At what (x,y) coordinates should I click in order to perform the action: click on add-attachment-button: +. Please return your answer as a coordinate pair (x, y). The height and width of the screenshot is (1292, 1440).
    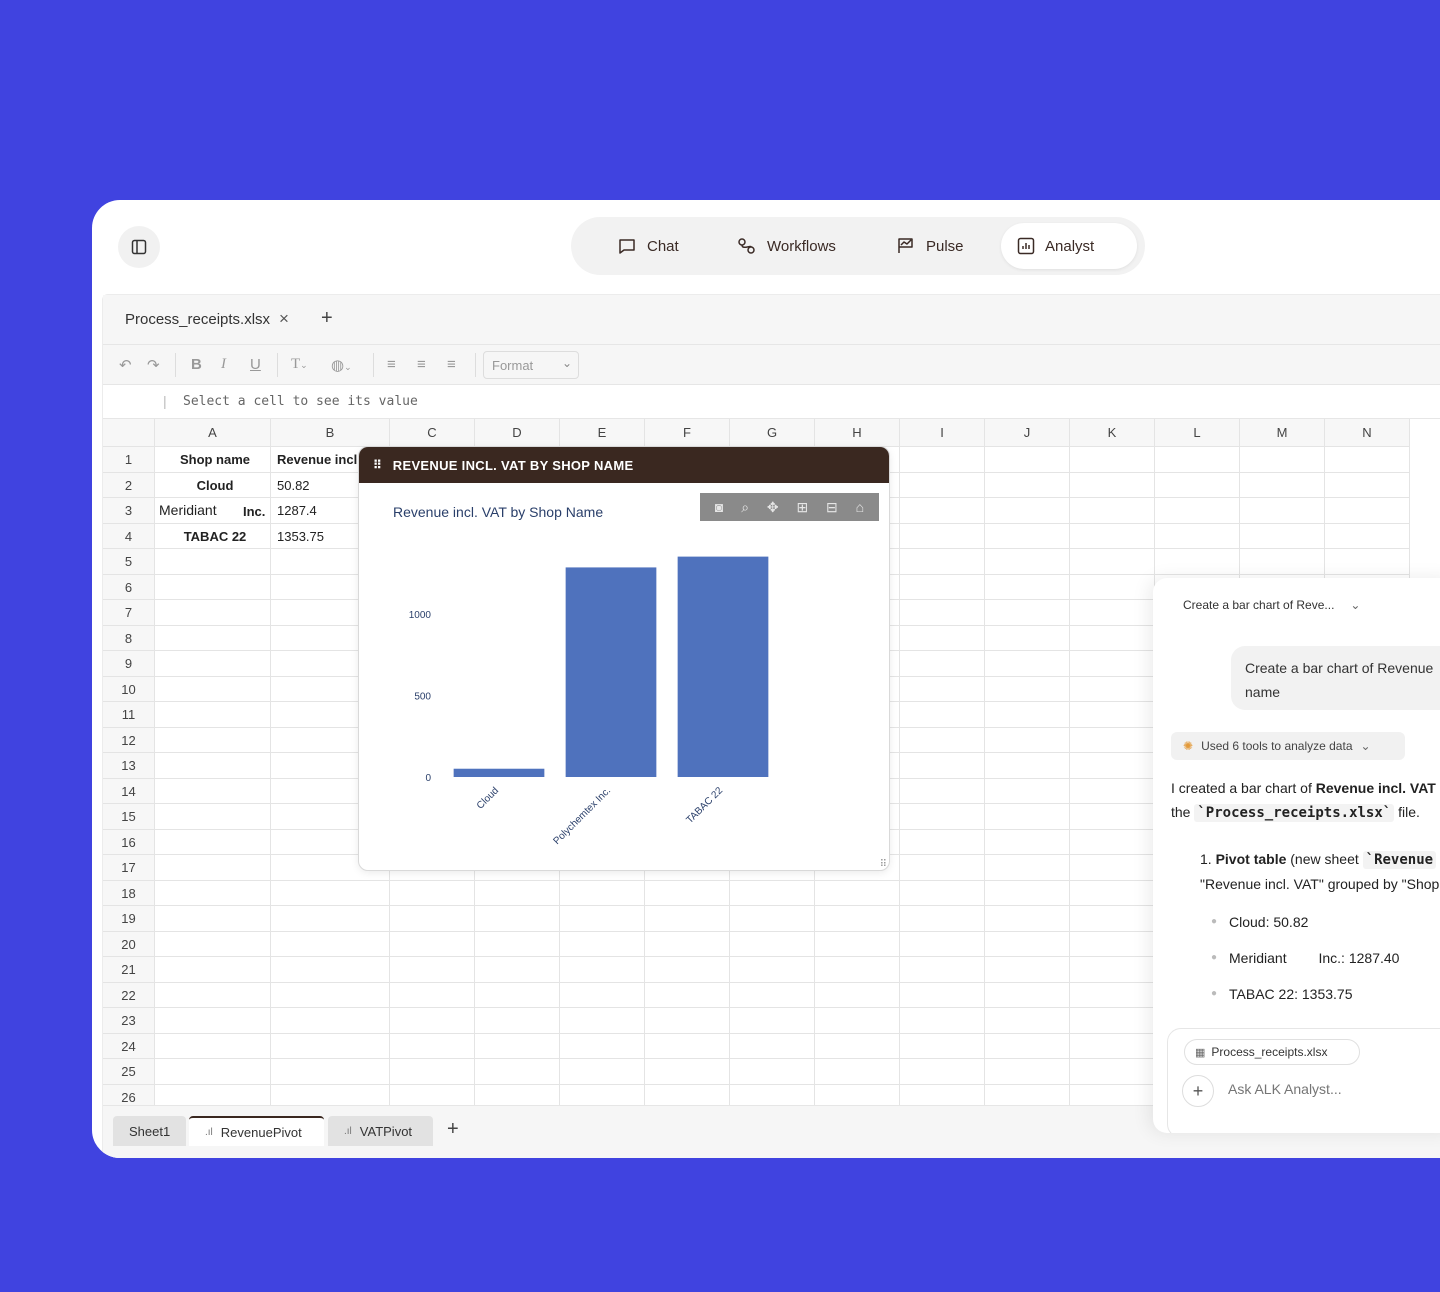
    Looking at the image, I should click on (1198, 1091).